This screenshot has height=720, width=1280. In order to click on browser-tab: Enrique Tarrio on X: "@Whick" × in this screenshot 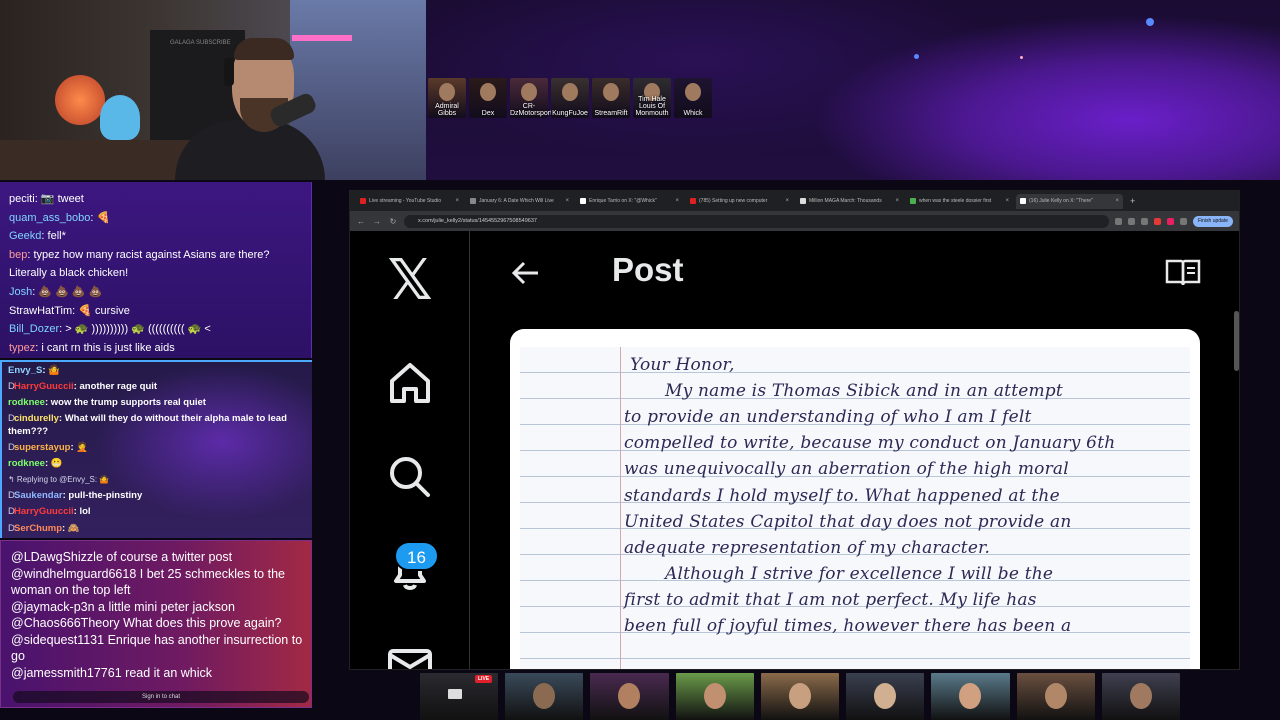, I will do `click(629, 201)`.